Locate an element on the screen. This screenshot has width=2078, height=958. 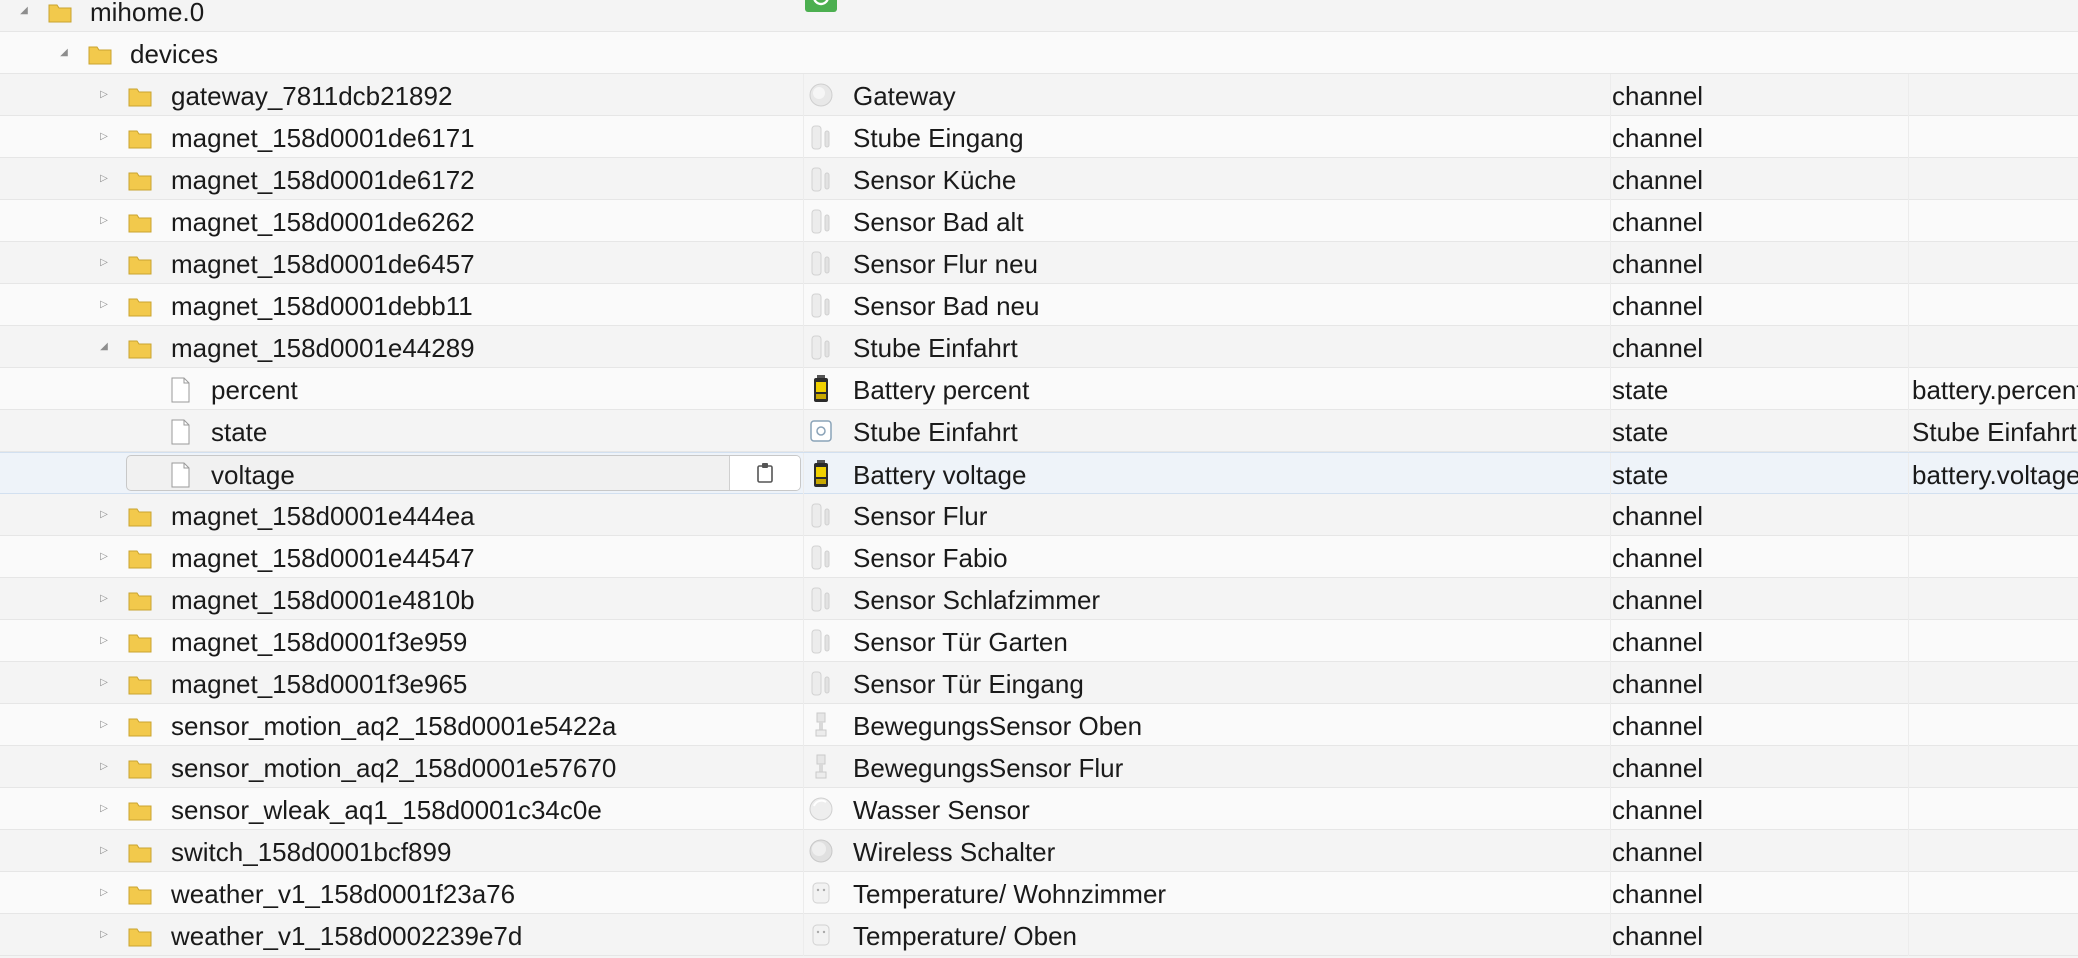
object-name: magnet_158d0001de6457 is located at coordinates (323, 264).